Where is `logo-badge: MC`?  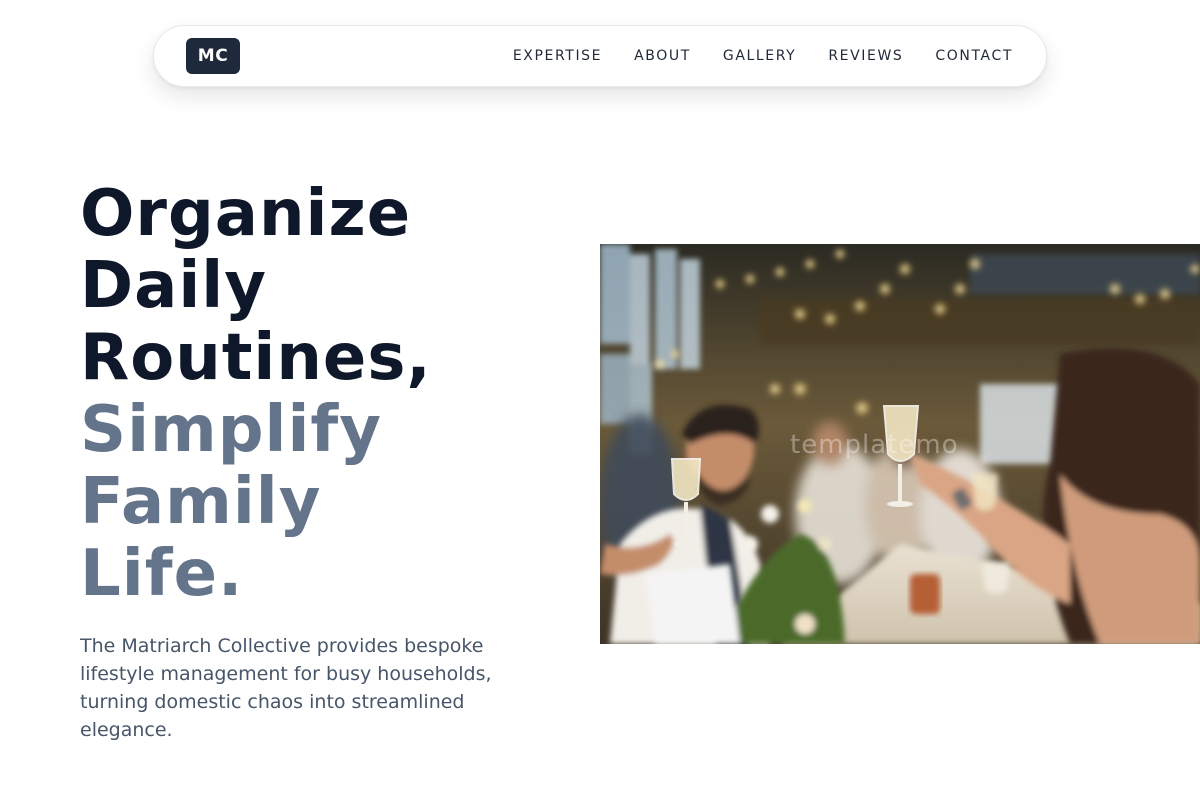
logo-badge: MC is located at coordinates (213, 56).